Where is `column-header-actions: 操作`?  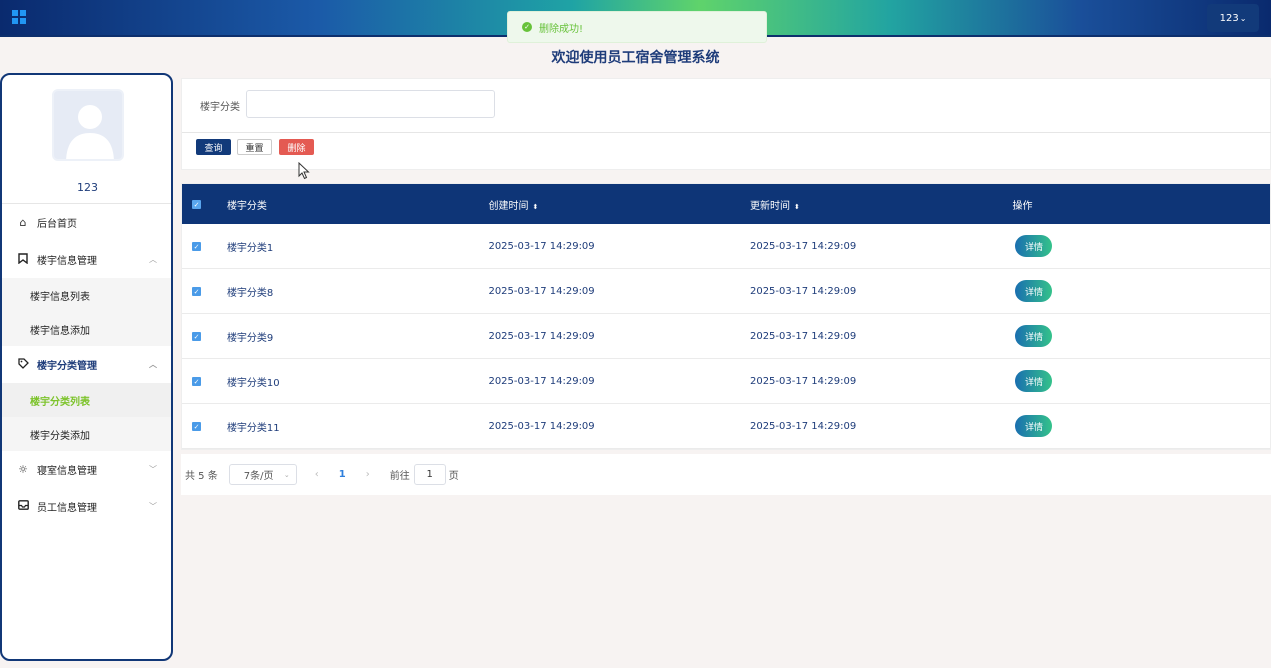
column-header-actions: 操作 is located at coordinates (1022, 206).